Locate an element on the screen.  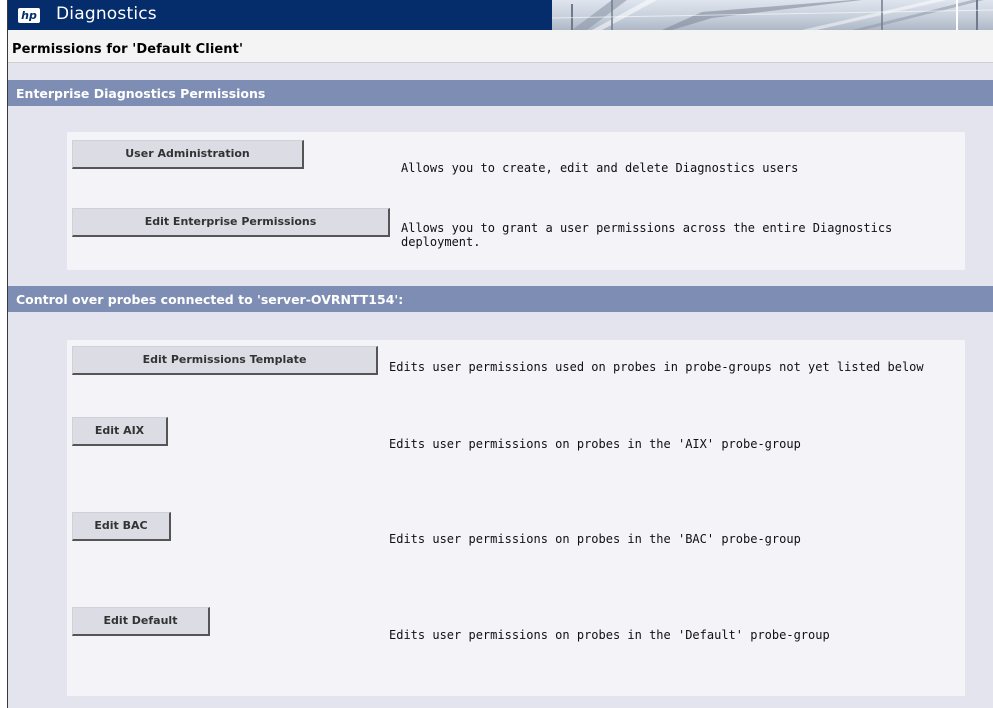
header-bar: hp Diagnostics is located at coordinates (500, 15).